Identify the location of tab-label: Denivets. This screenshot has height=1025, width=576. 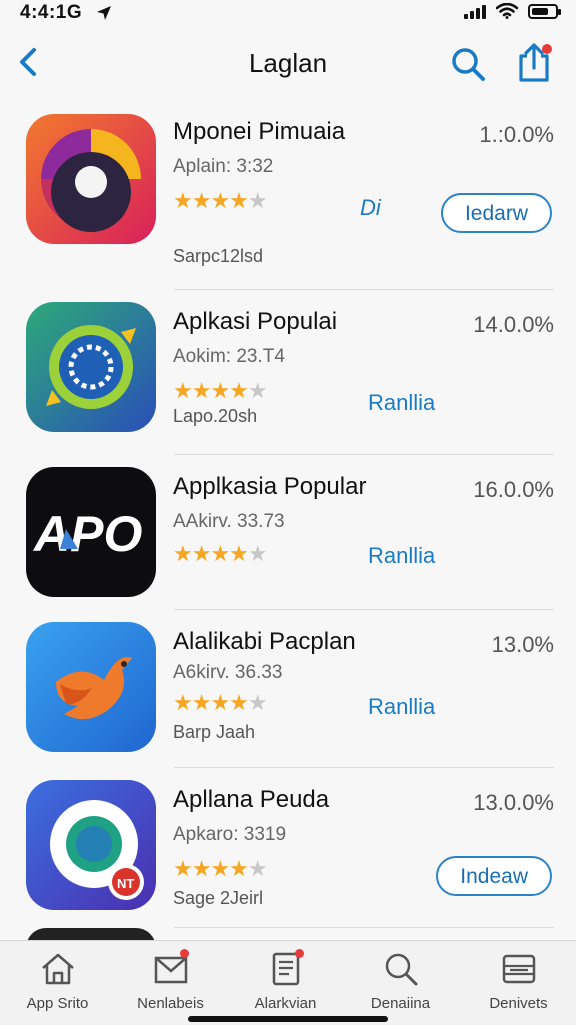
(518, 1003).